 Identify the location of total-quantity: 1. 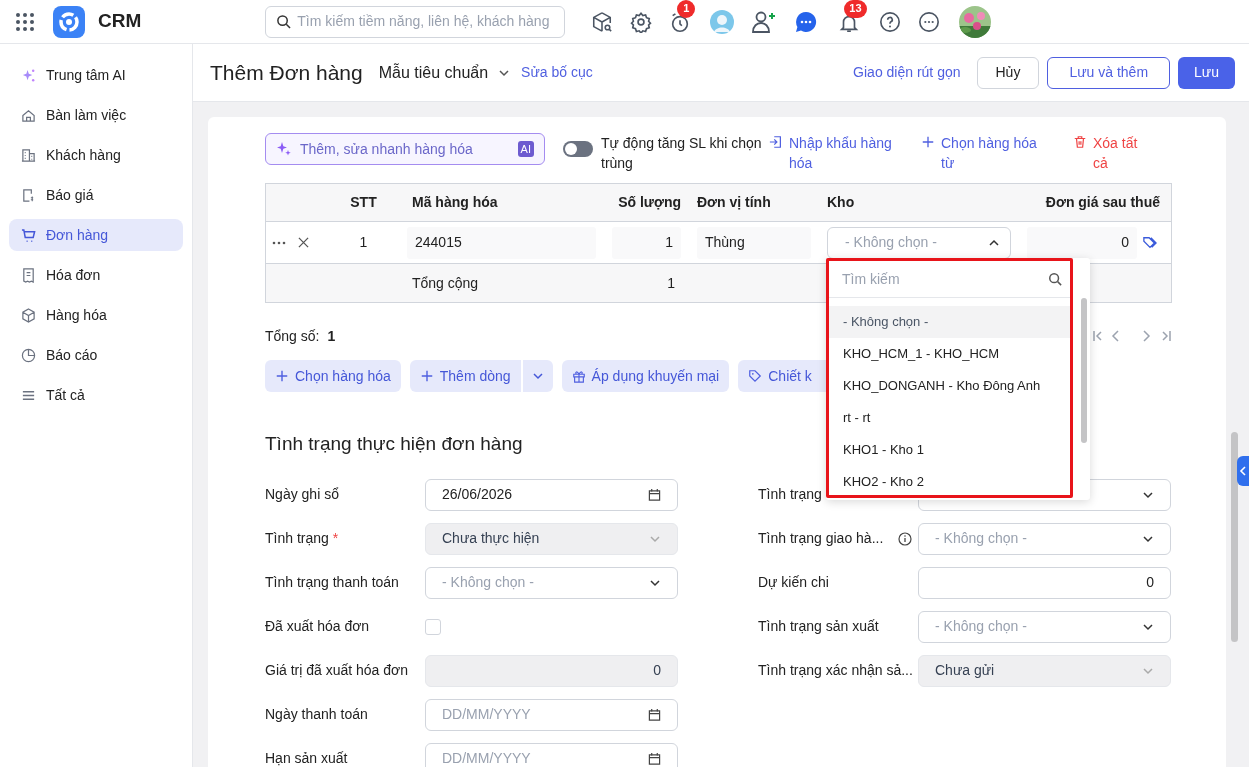
(671, 283).